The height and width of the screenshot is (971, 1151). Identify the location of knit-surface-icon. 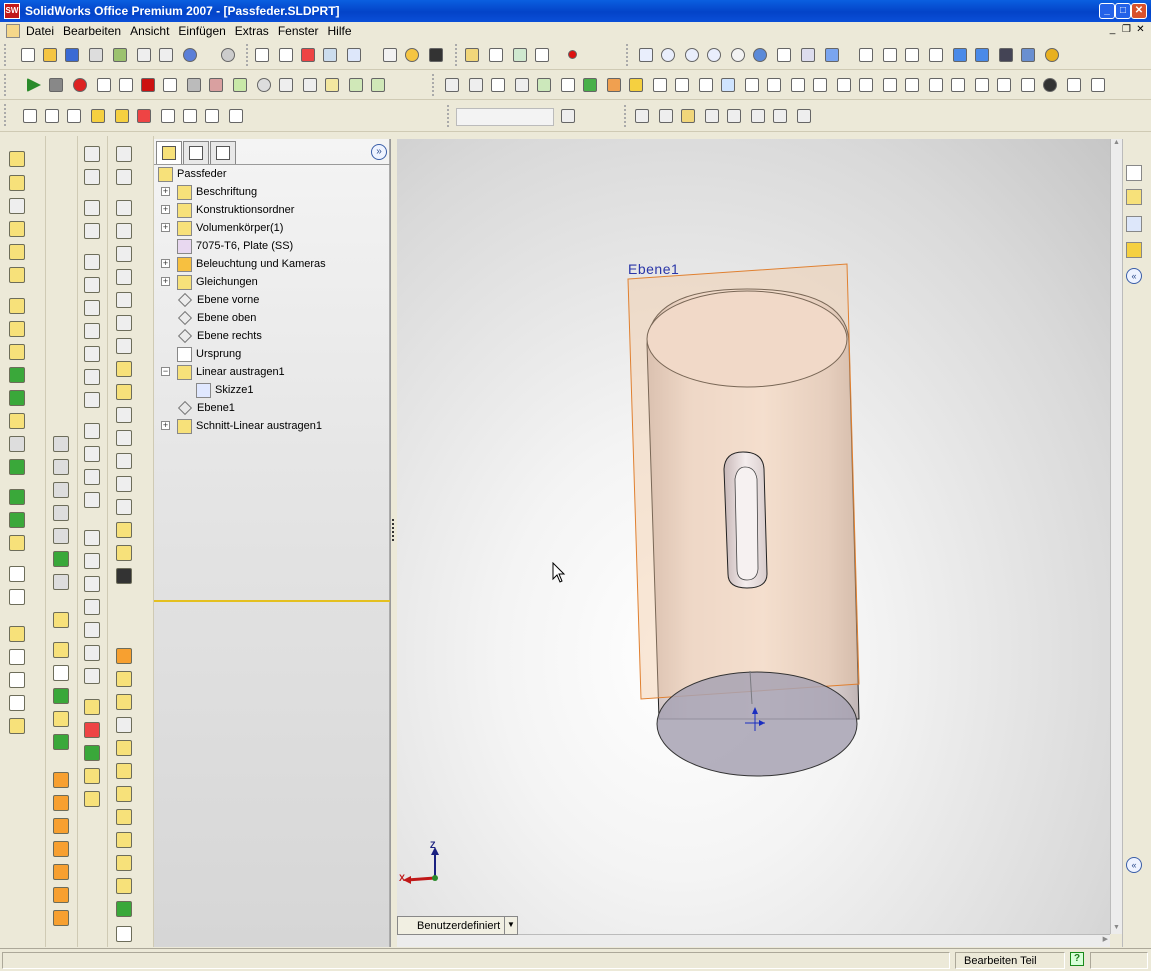
(61, 742).